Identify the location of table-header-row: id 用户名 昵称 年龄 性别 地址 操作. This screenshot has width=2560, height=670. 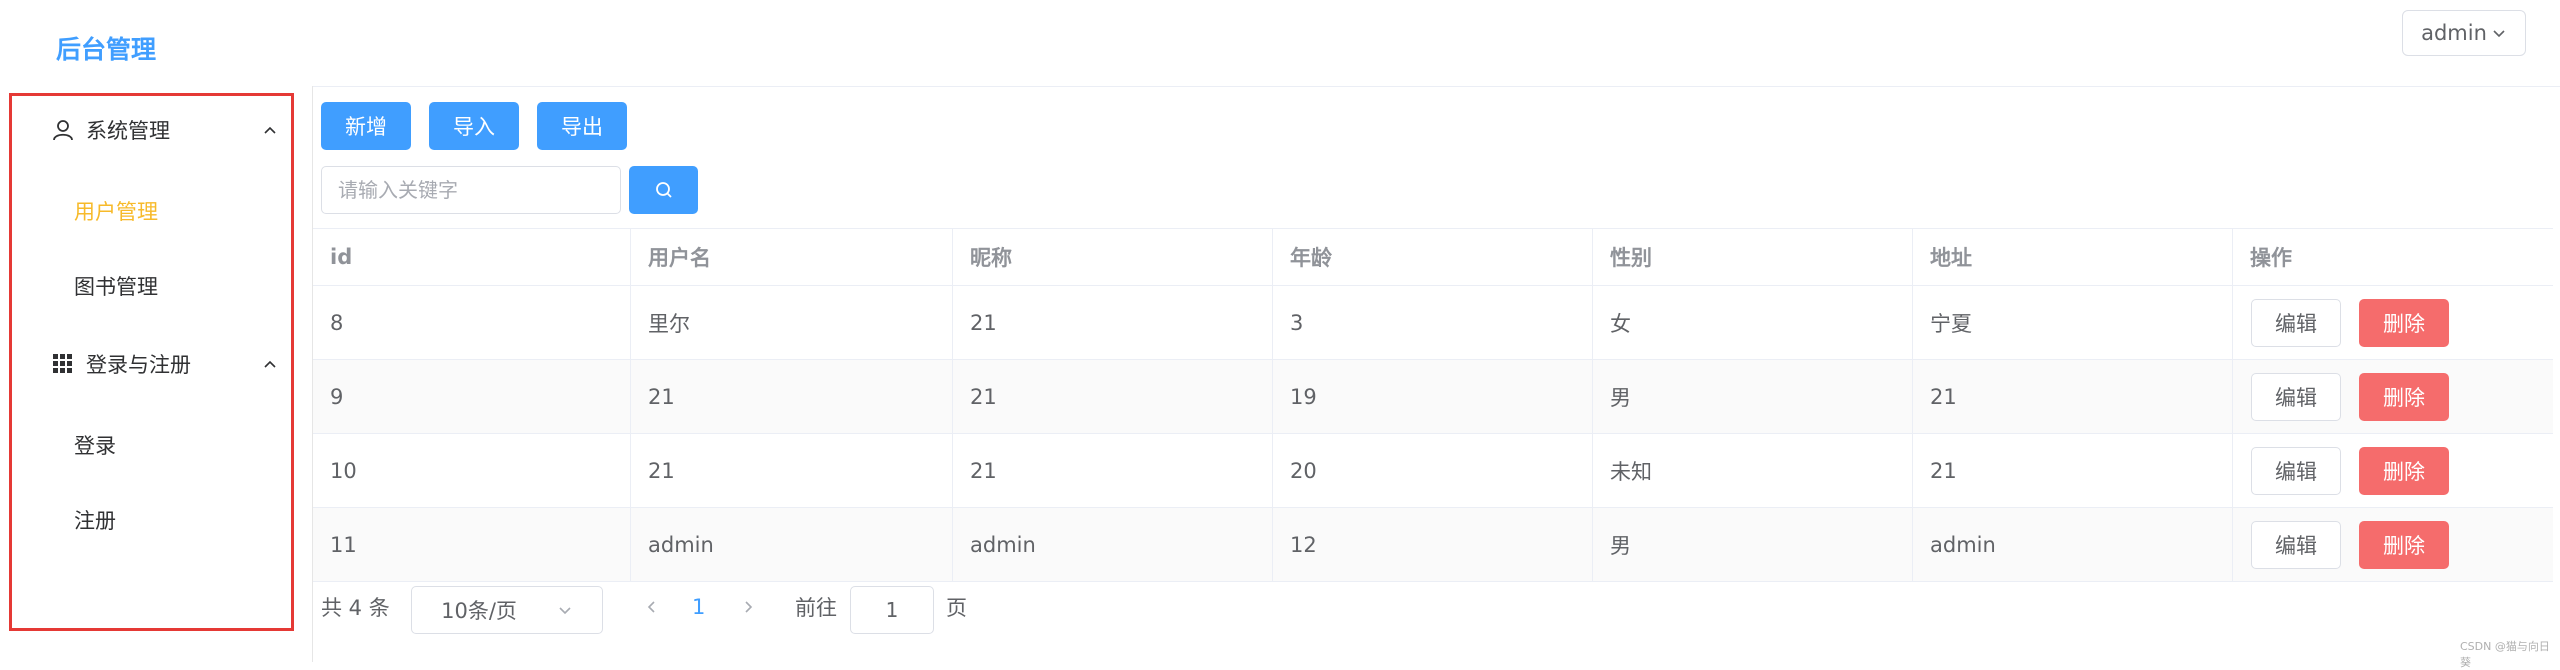
(1433, 257).